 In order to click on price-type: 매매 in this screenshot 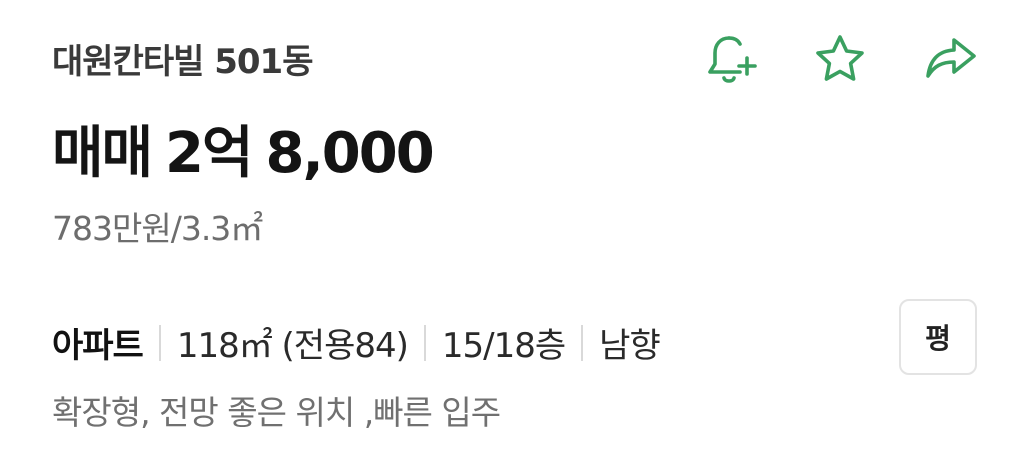, I will do `click(102, 153)`.